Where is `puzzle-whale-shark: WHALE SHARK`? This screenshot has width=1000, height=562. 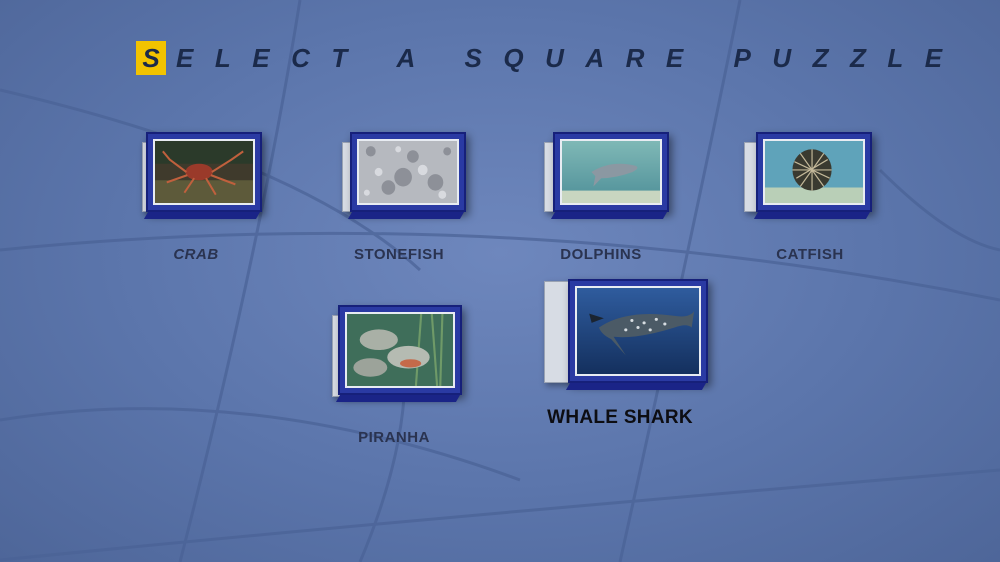 puzzle-whale-shark: WHALE SHARK is located at coordinates (630, 355).